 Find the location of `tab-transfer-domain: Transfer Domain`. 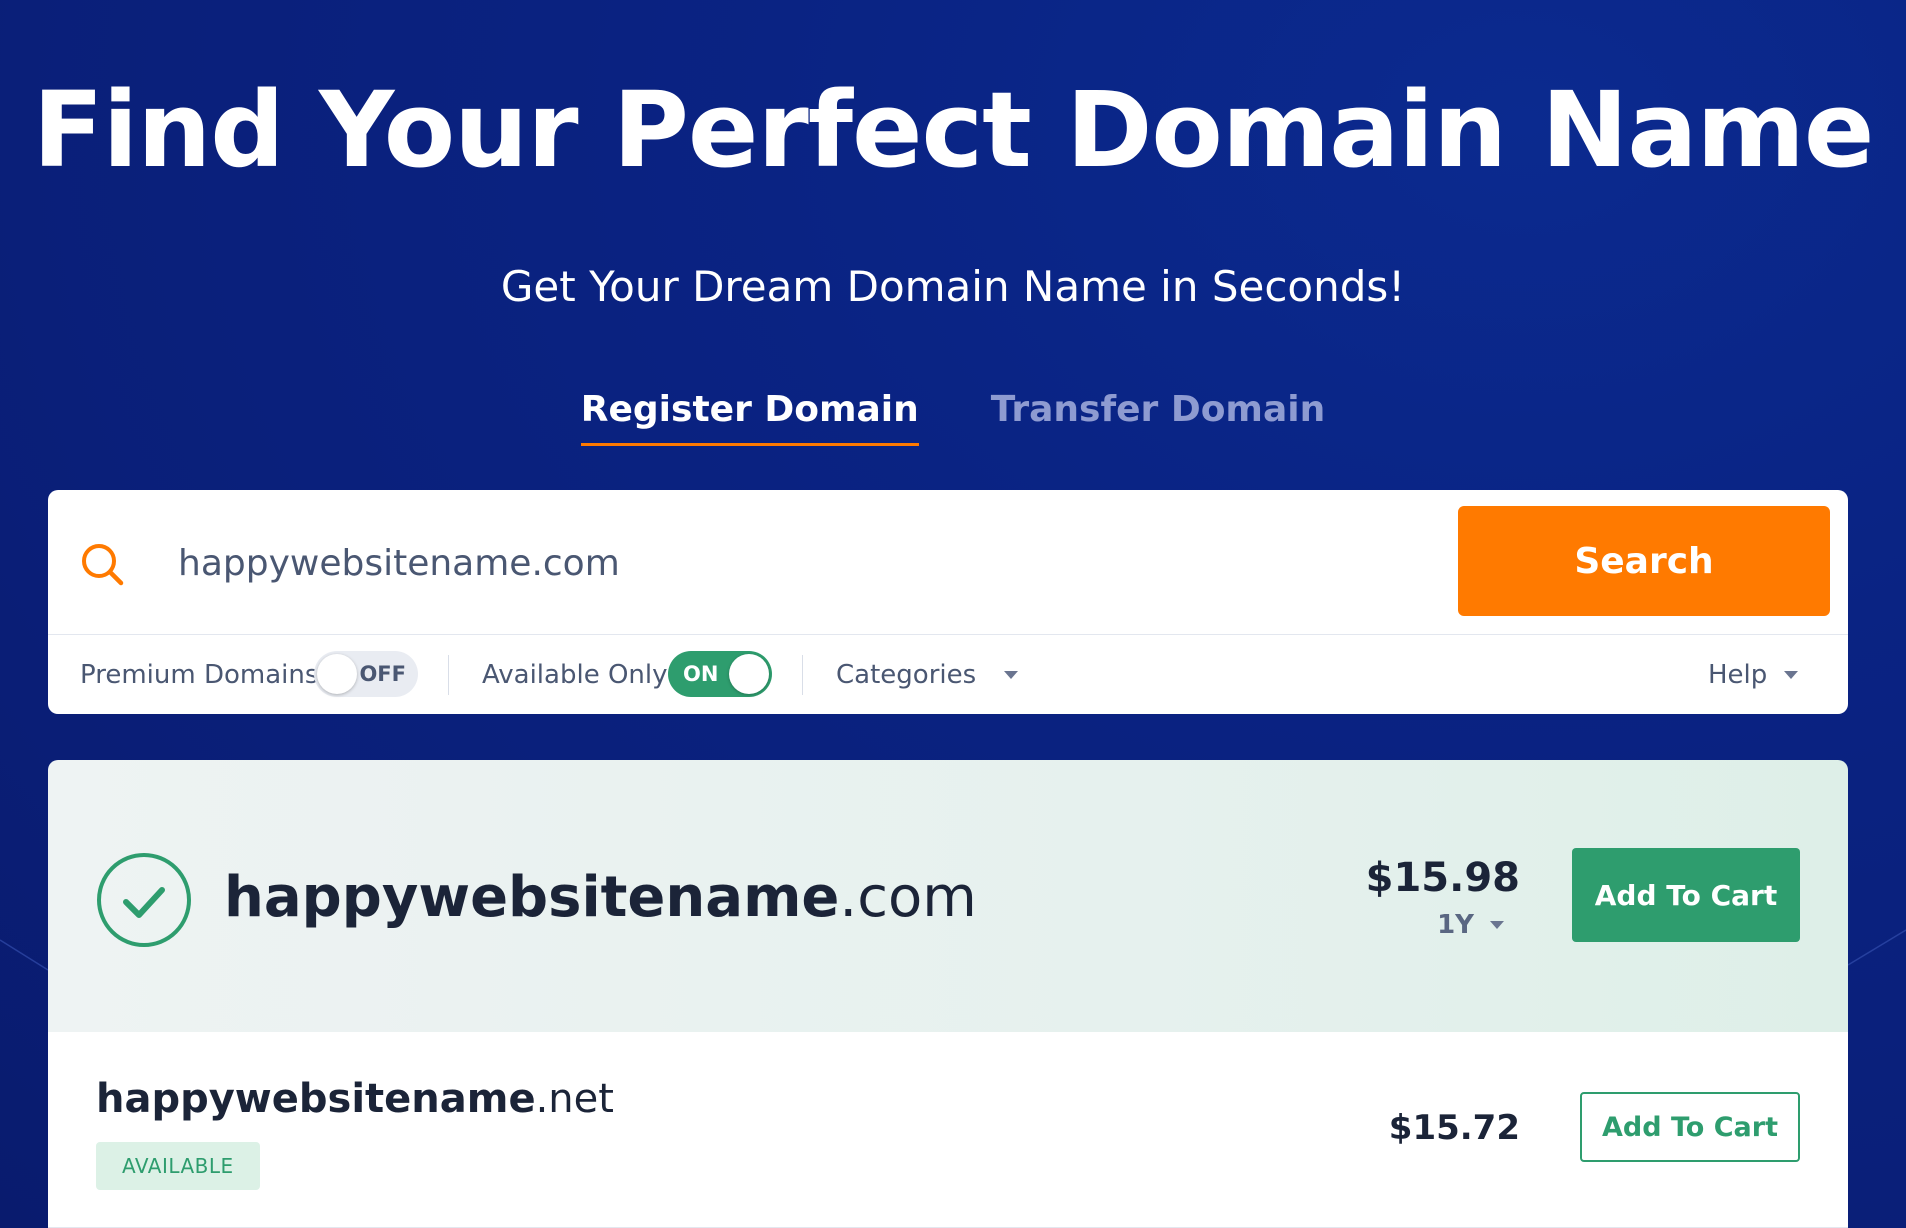

tab-transfer-domain: Transfer Domain is located at coordinates (1158, 416).